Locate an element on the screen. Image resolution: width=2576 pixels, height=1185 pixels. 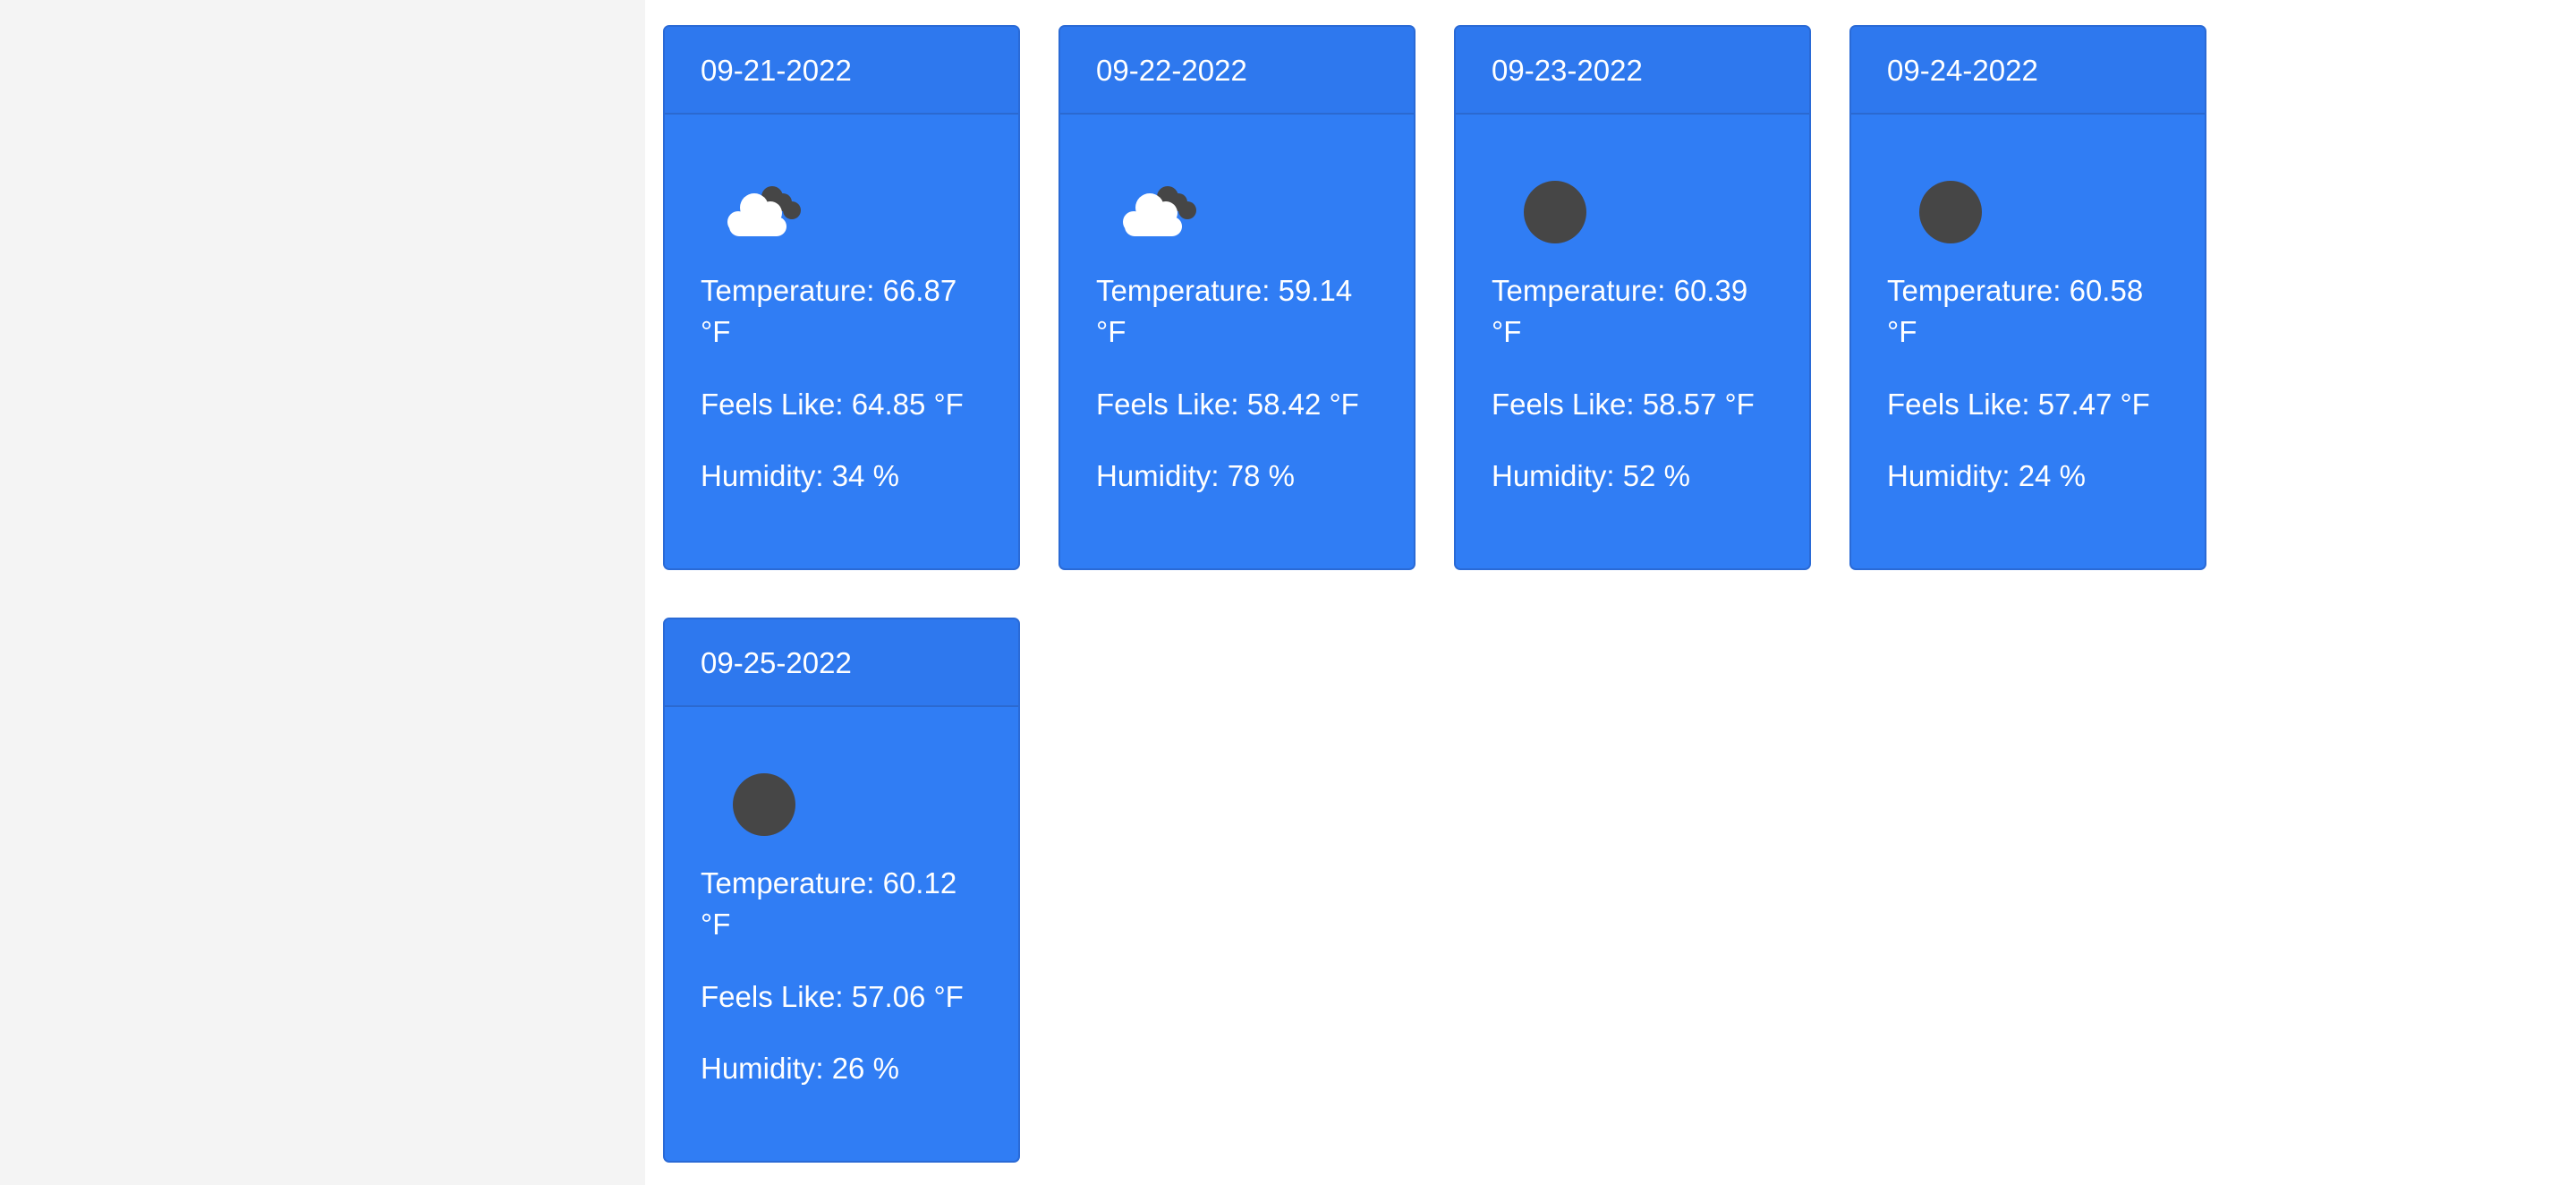
feels-like-text: Feels Like: 57.06 °F is located at coordinates (832, 997).